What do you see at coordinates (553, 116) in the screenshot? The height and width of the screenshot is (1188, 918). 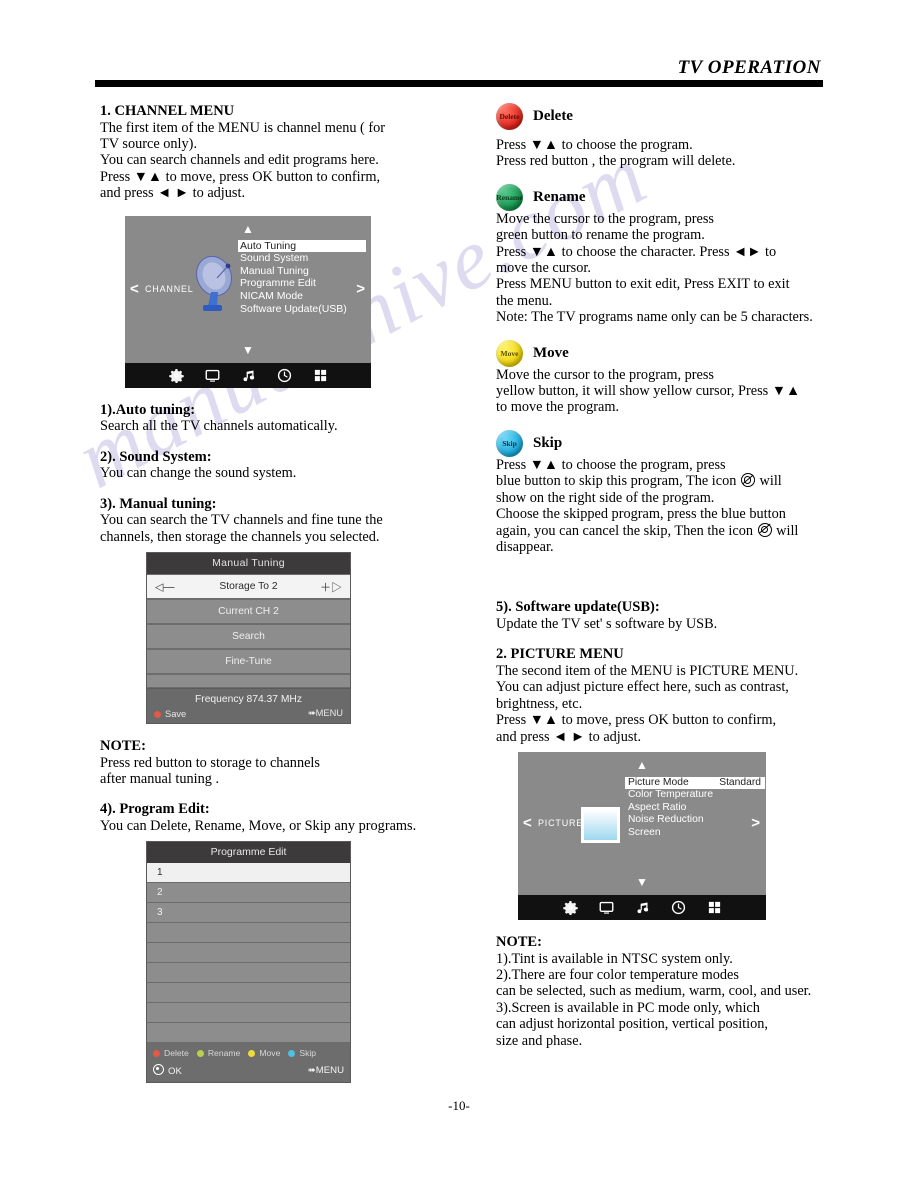 I see `delete-caption: Delete` at bounding box center [553, 116].